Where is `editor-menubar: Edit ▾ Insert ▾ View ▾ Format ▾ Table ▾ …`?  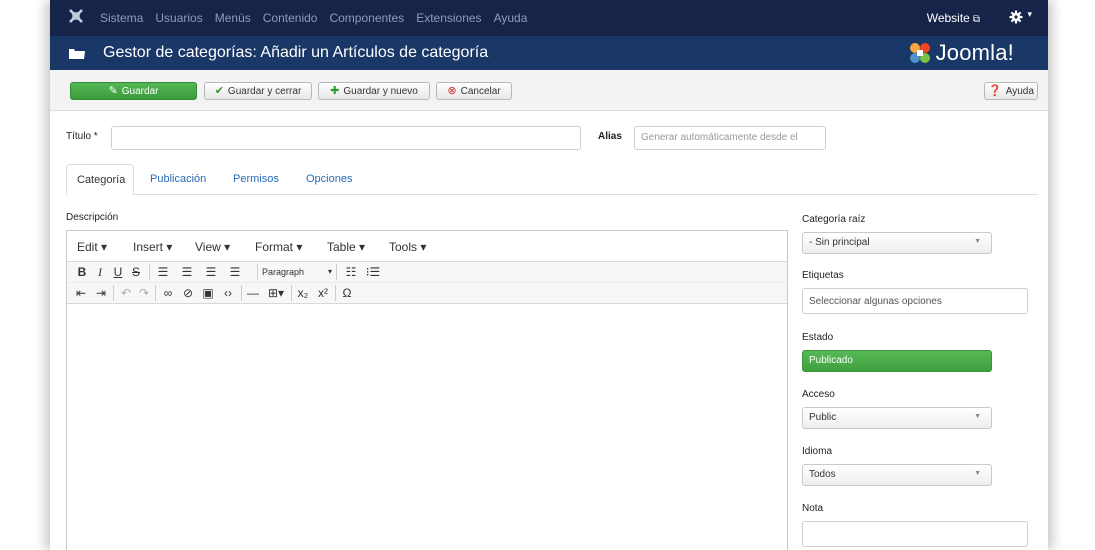 editor-menubar: Edit ▾ Insert ▾ View ▾ Format ▾ Table ▾ … is located at coordinates (427, 246).